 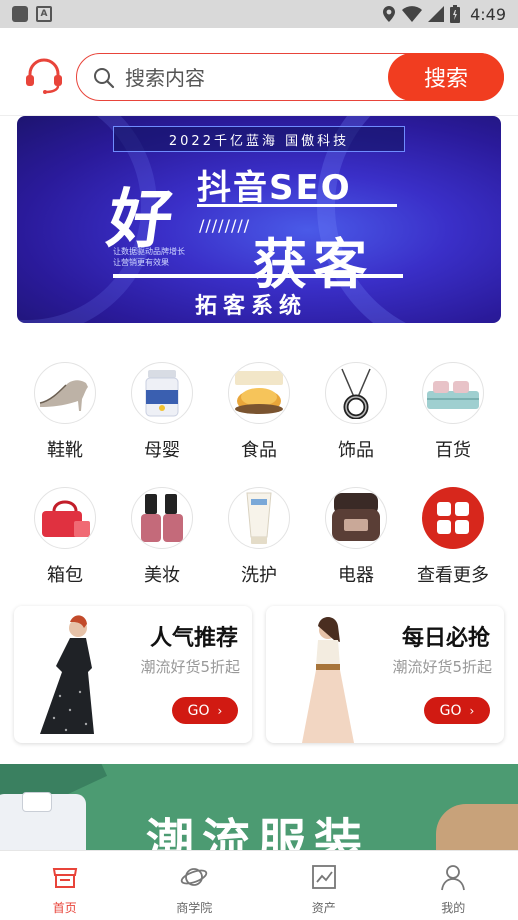 What do you see at coordinates (194, 908) in the screenshot?
I see `tab-label: 商学院` at bounding box center [194, 908].